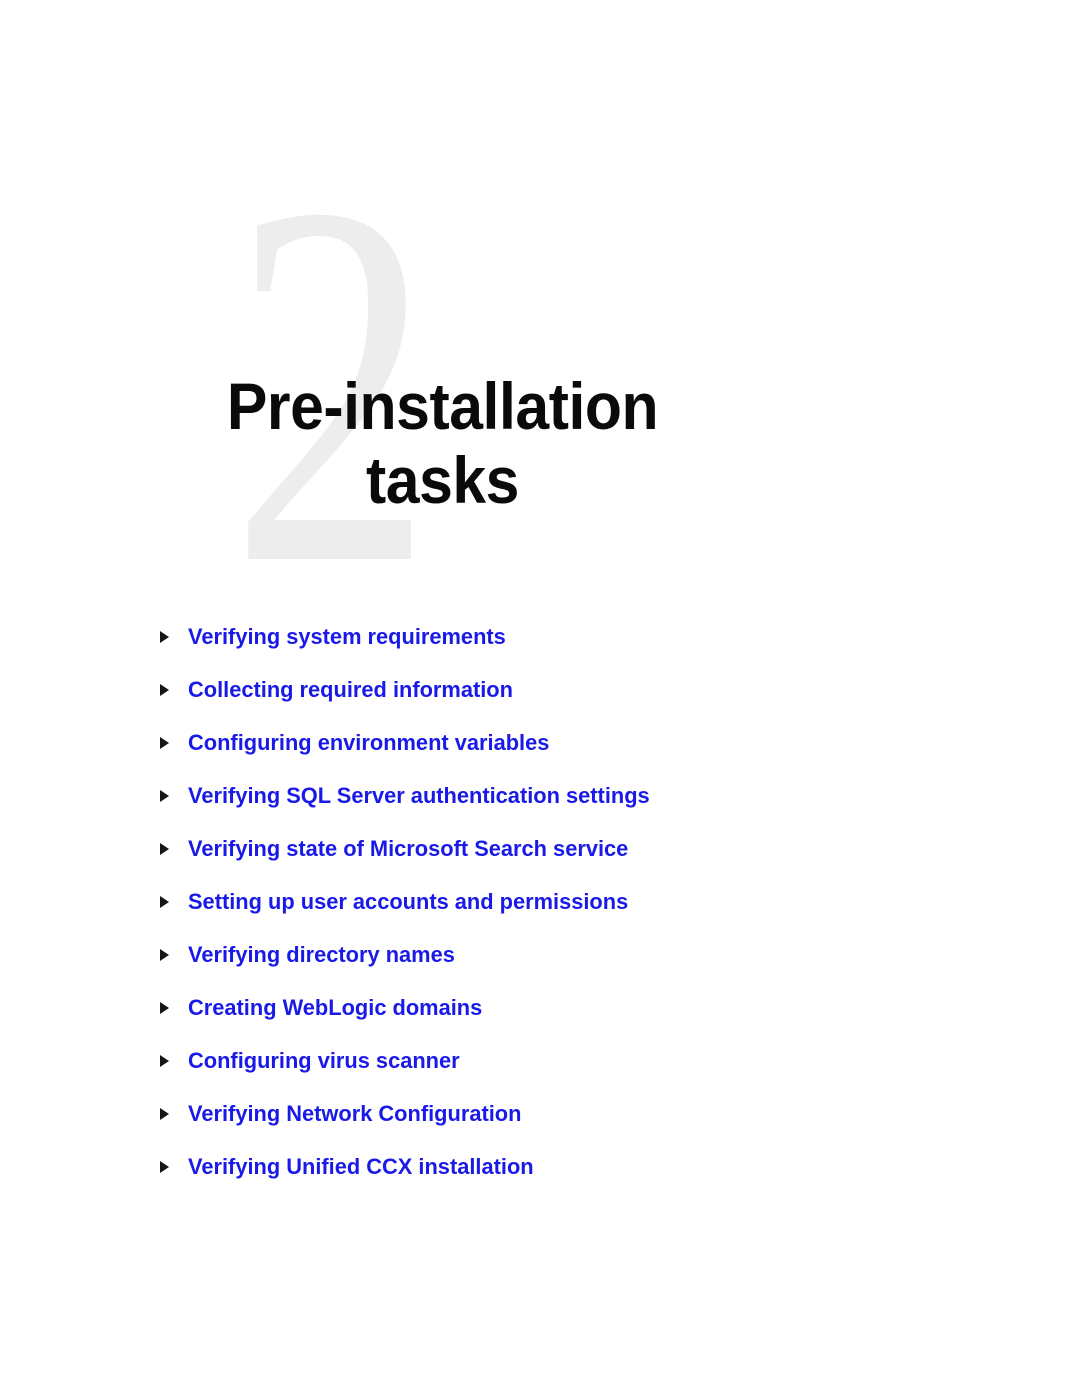  What do you see at coordinates (335, 1007) in the screenshot?
I see `contents-item-label: Creating WebLogic domains` at bounding box center [335, 1007].